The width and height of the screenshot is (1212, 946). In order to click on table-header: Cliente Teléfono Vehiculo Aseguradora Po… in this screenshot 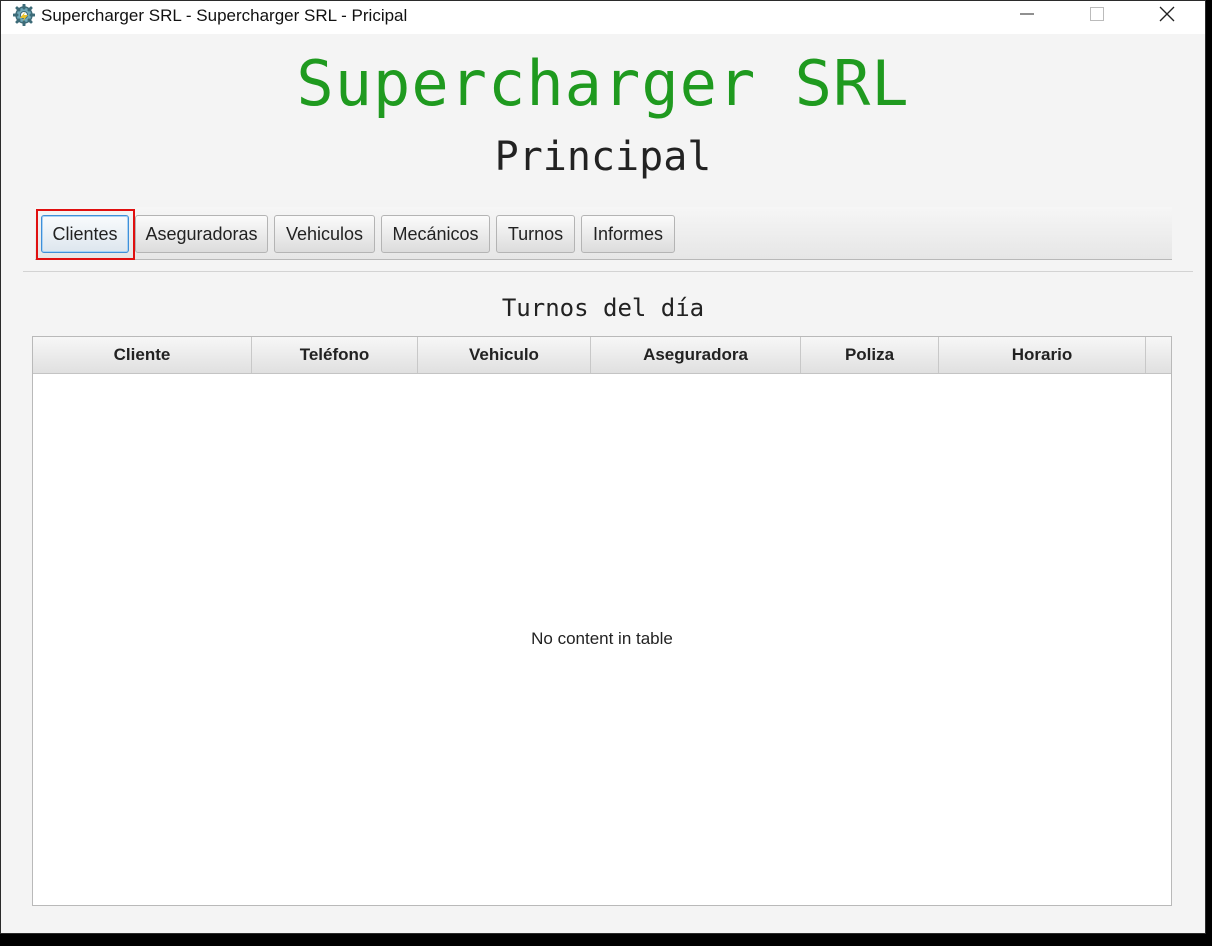, I will do `click(602, 355)`.